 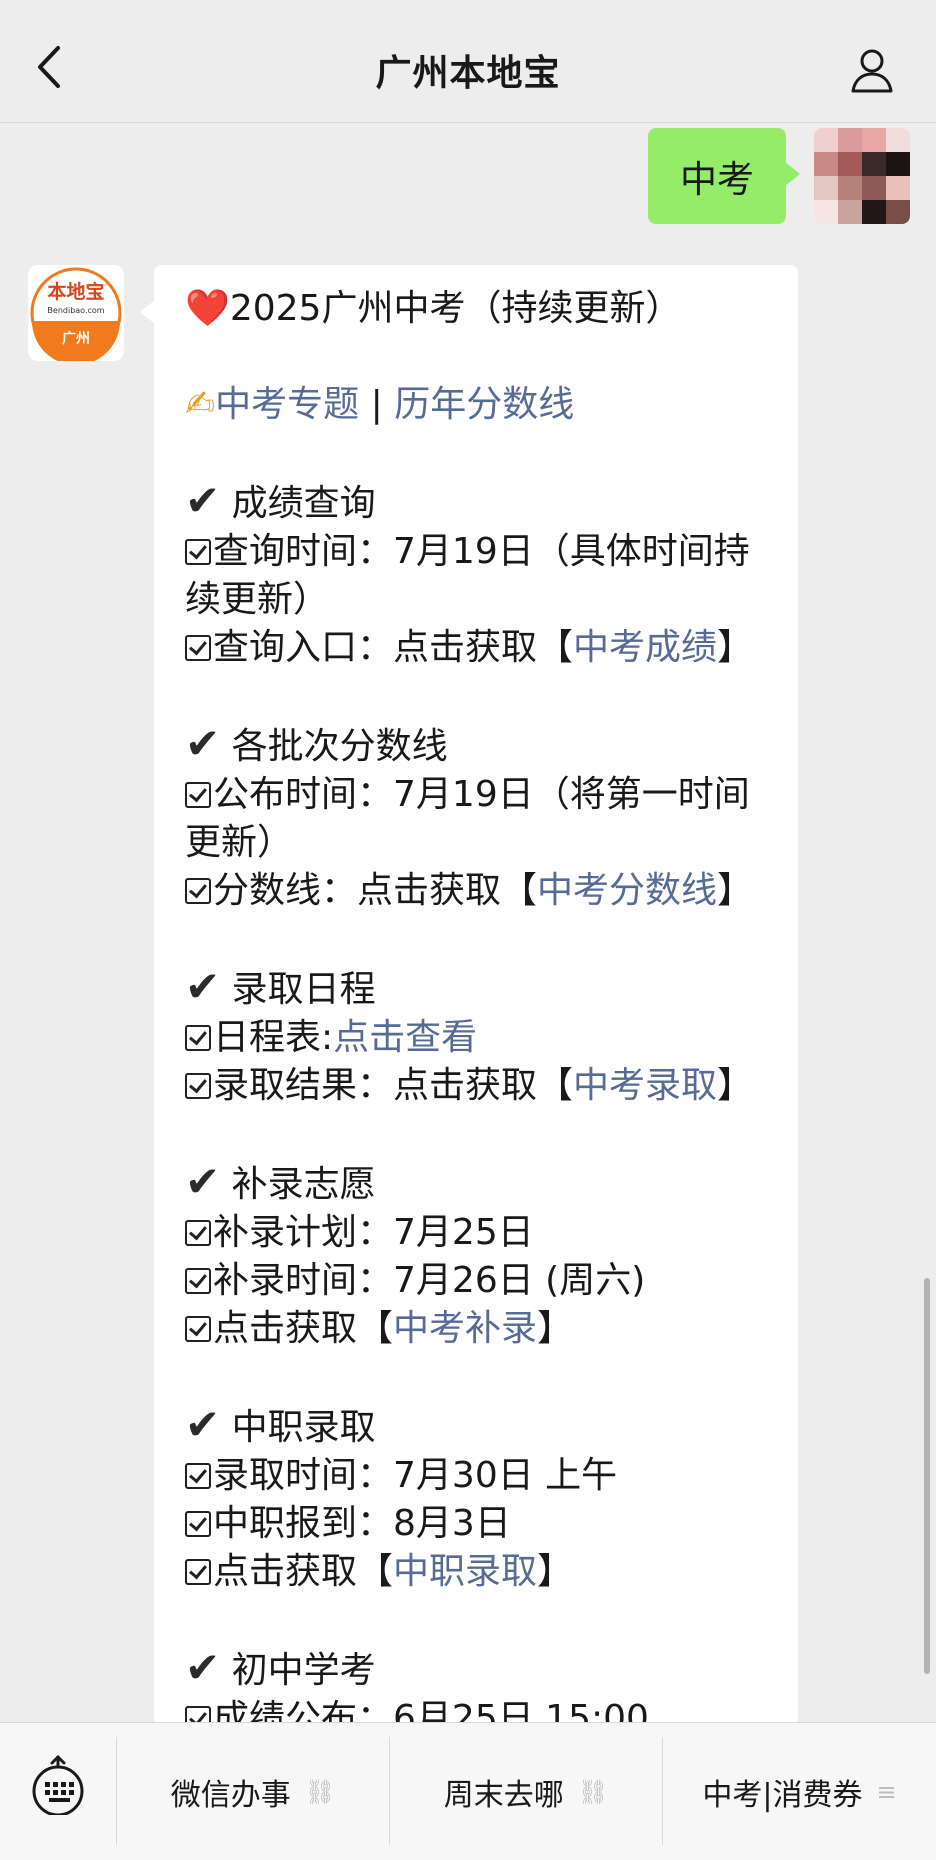 What do you see at coordinates (465, 1328) in the screenshot?
I see `supplementary-admission-link: 中考补录` at bounding box center [465, 1328].